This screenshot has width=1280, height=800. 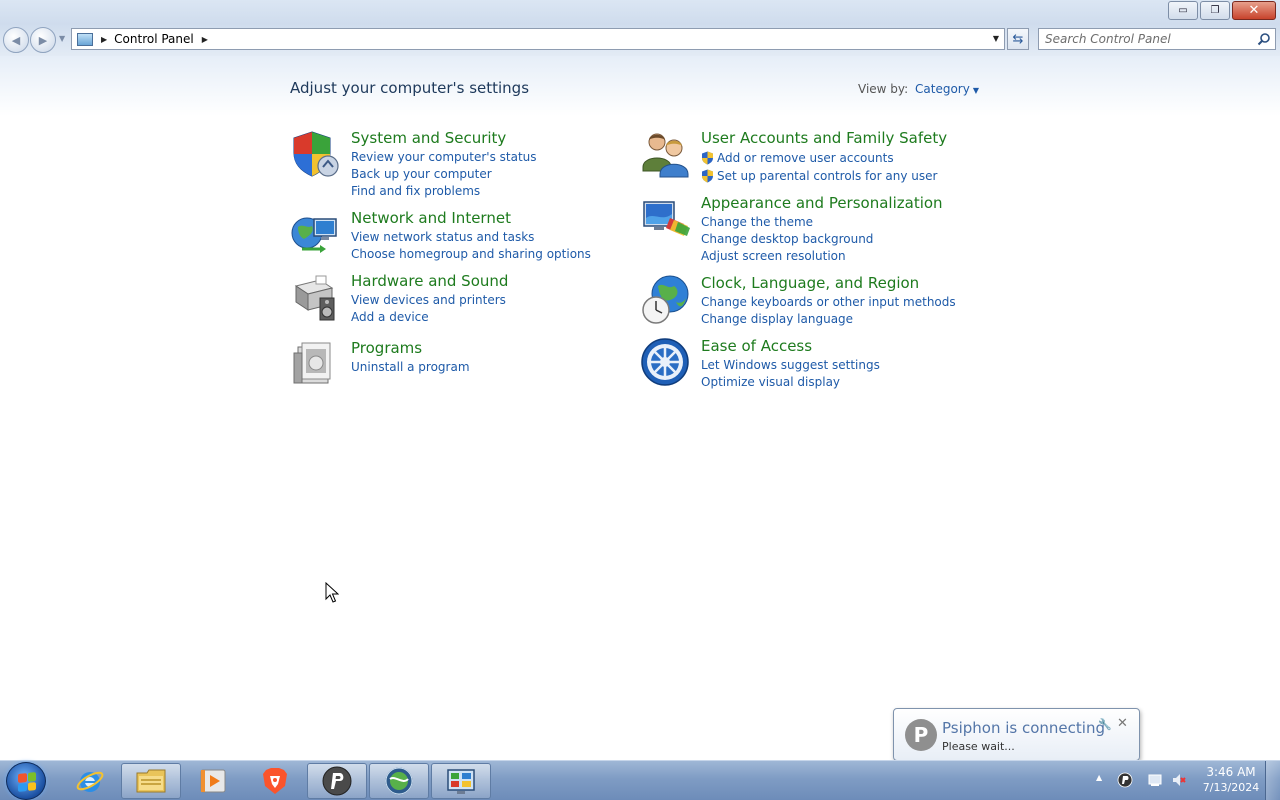 What do you see at coordinates (975, 90) in the screenshot?
I see `dropdown-caret-icon: ▼` at bounding box center [975, 90].